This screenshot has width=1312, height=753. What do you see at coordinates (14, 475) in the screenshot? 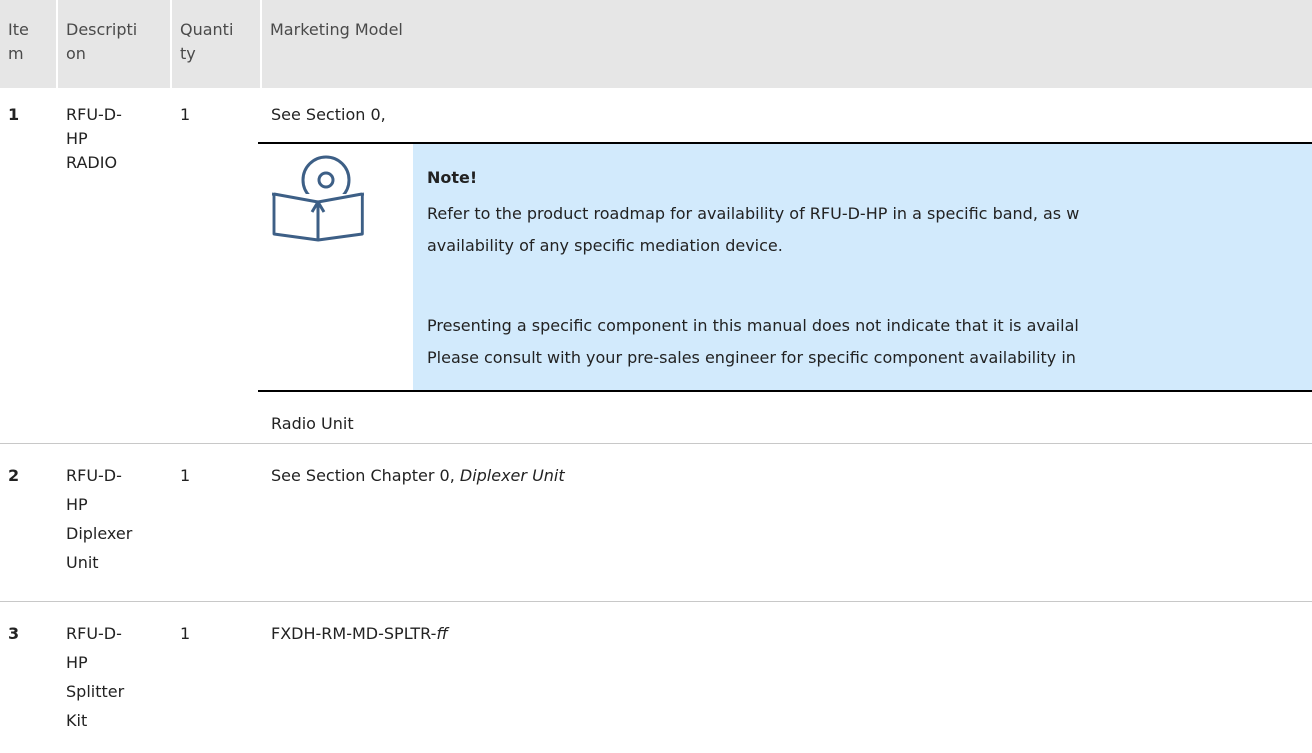
I see `row-item-number: 2` at bounding box center [14, 475].